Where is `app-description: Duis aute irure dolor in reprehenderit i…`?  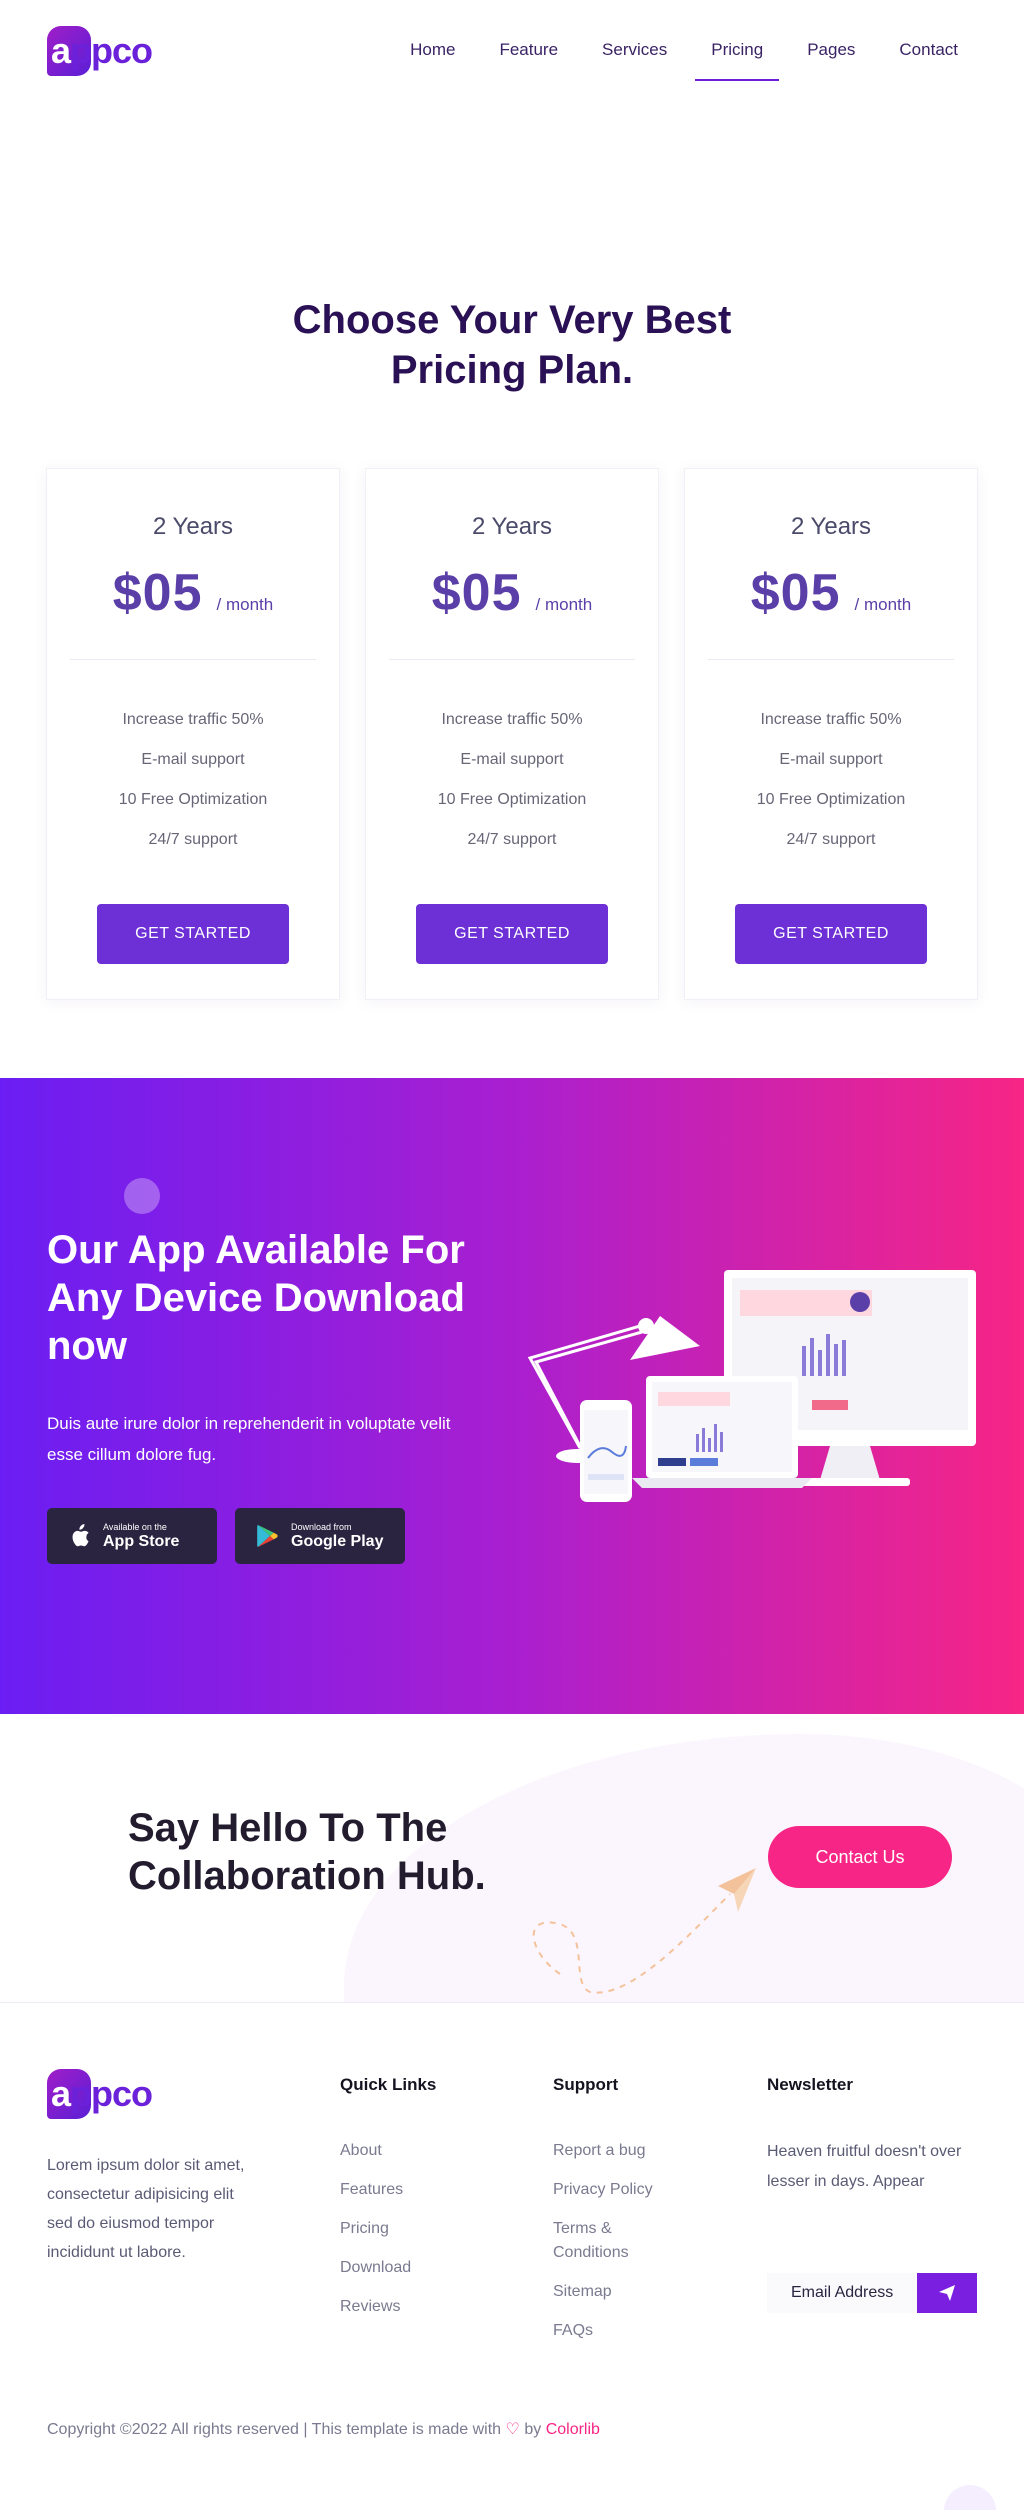
app-description: Duis aute irure dolor in reprehenderit i… is located at coordinates (249, 1439).